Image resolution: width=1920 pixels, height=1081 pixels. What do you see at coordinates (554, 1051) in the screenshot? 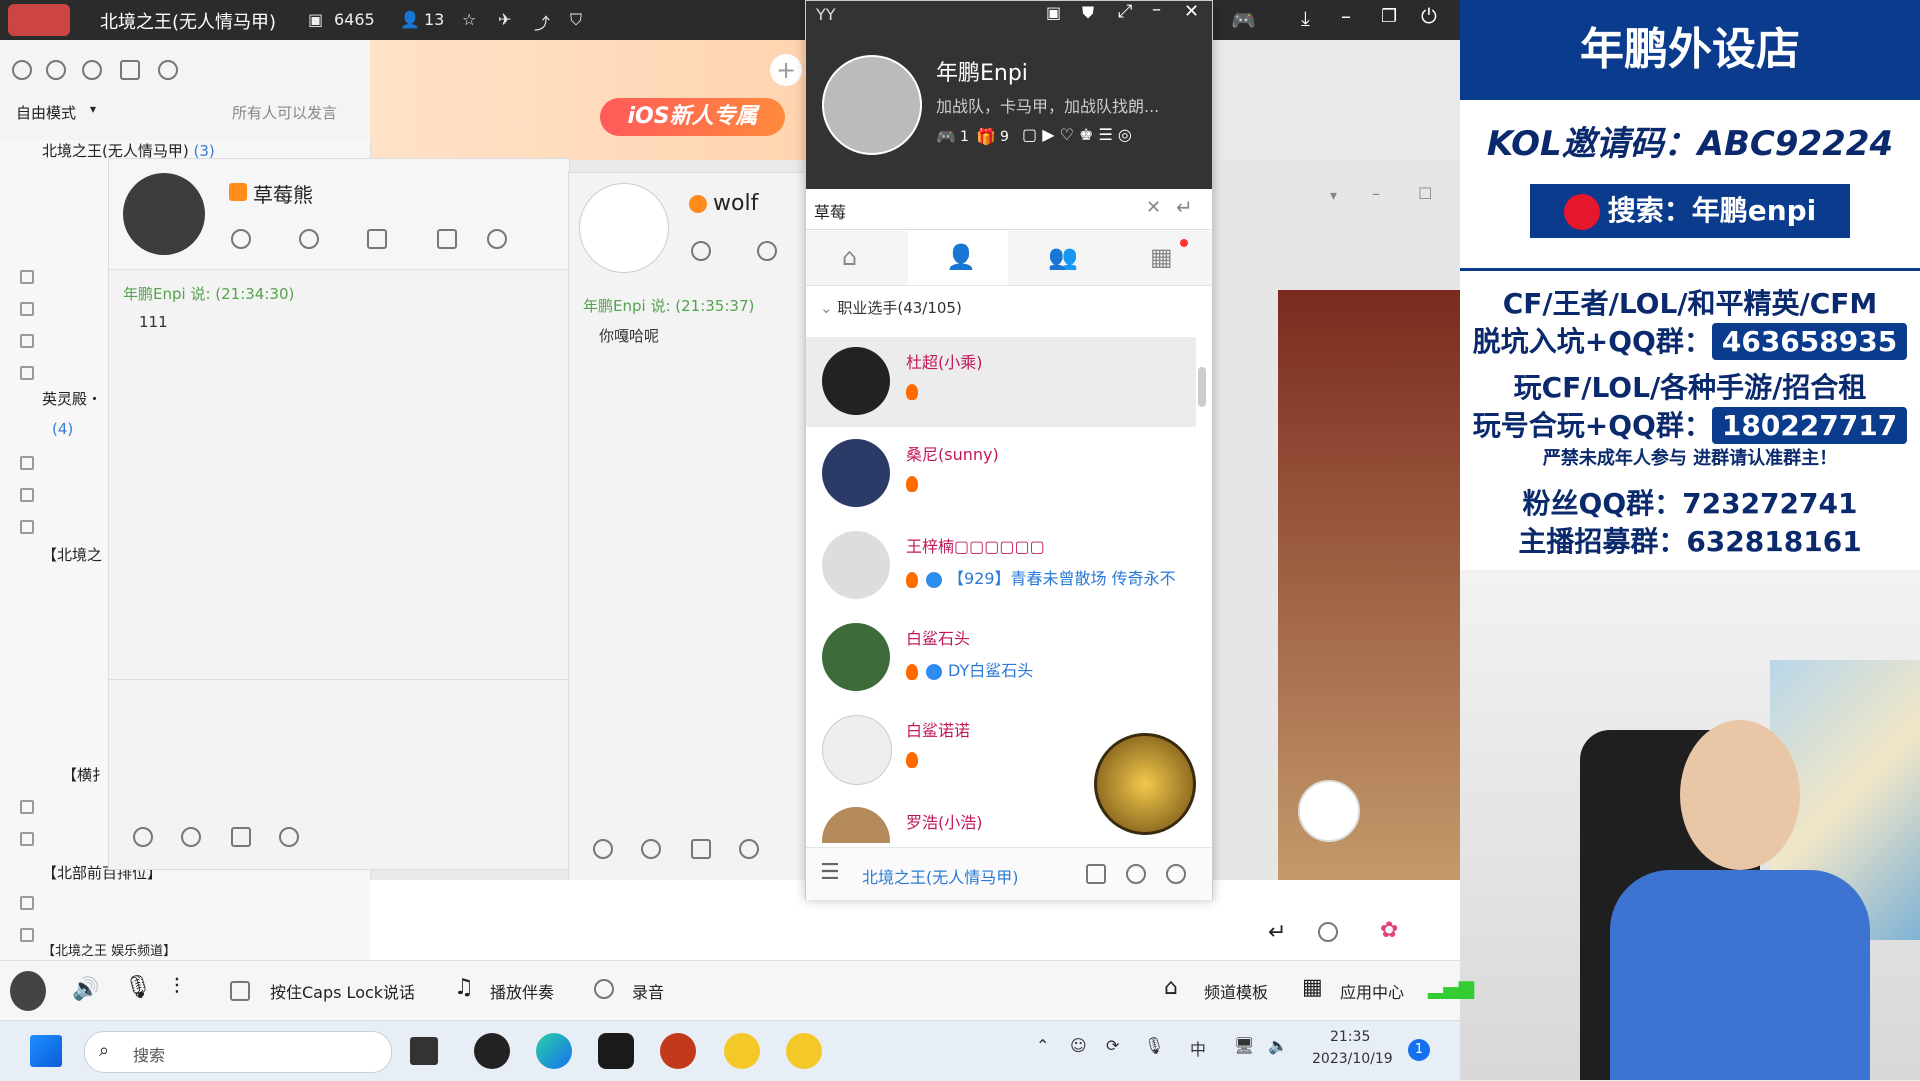
I see `edge-browser-icon` at bounding box center [554, 1051].